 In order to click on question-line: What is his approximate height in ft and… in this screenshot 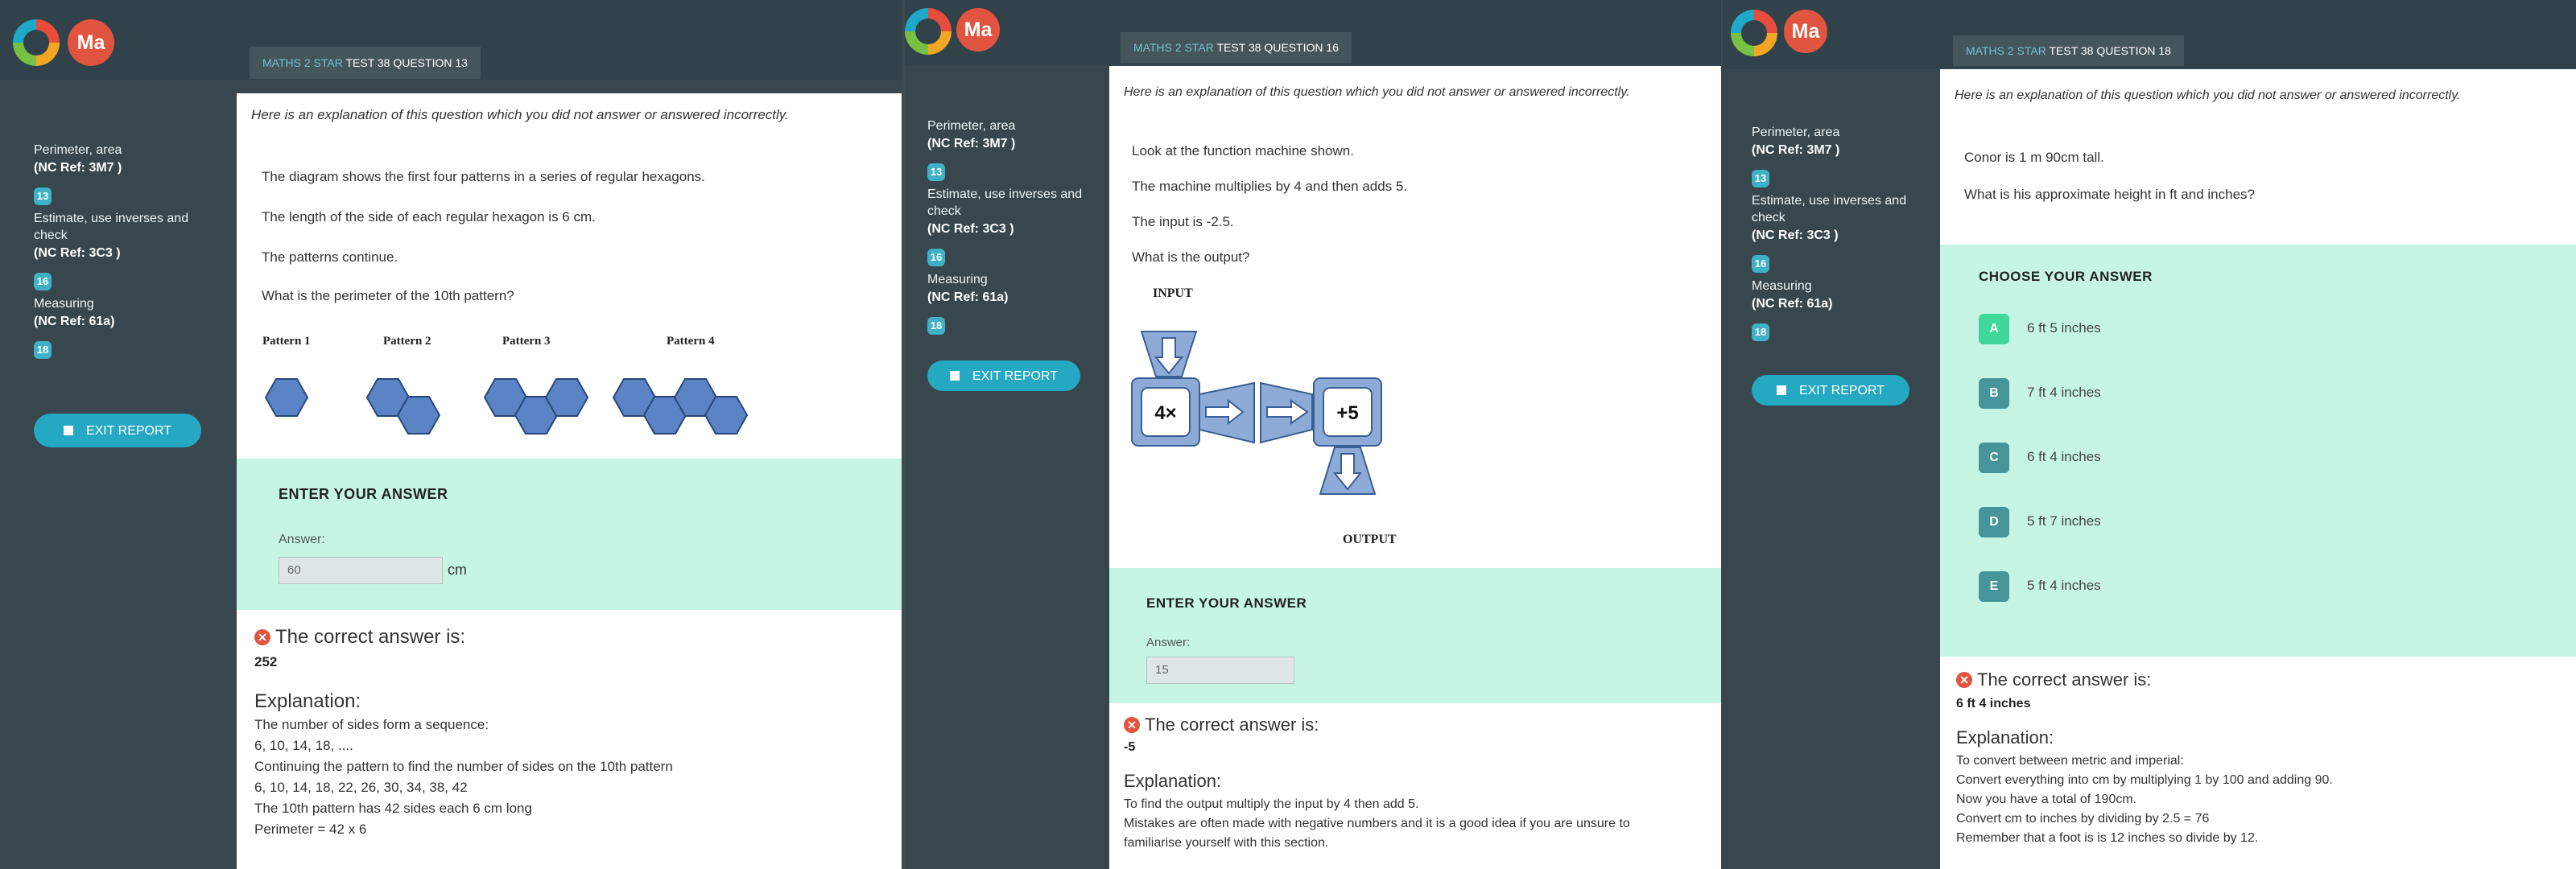, I will do `click(2109, 194)`.